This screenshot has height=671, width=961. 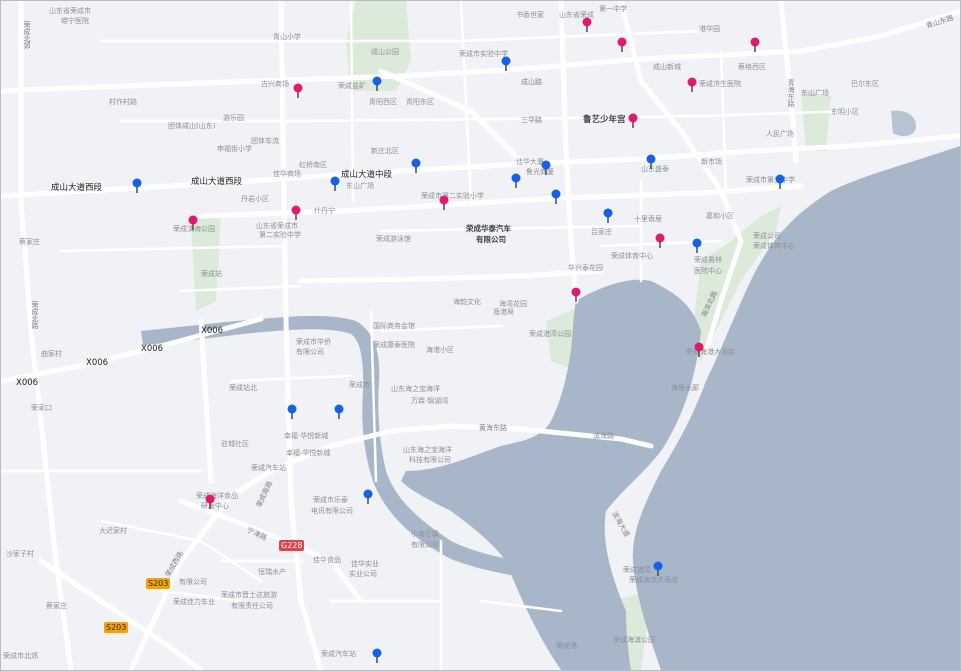 What do you see at coordinates (385, 52) in the screenshot?
I see `map-label: 成山公园` at bounding box center [385, 52].